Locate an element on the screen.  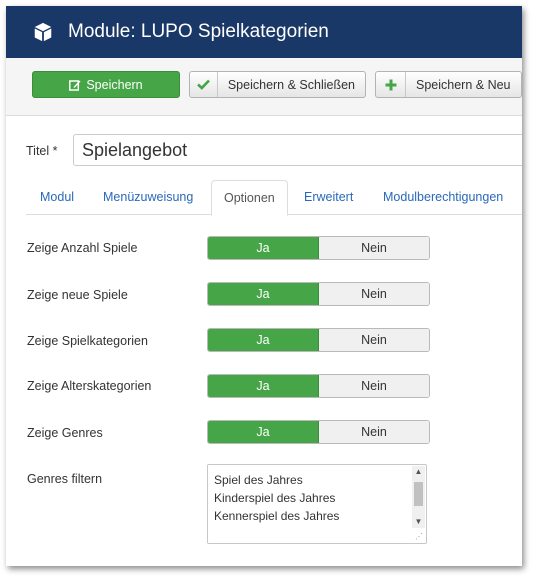
toggle-genres: Ja Nein is located at coordinates (318, 432).